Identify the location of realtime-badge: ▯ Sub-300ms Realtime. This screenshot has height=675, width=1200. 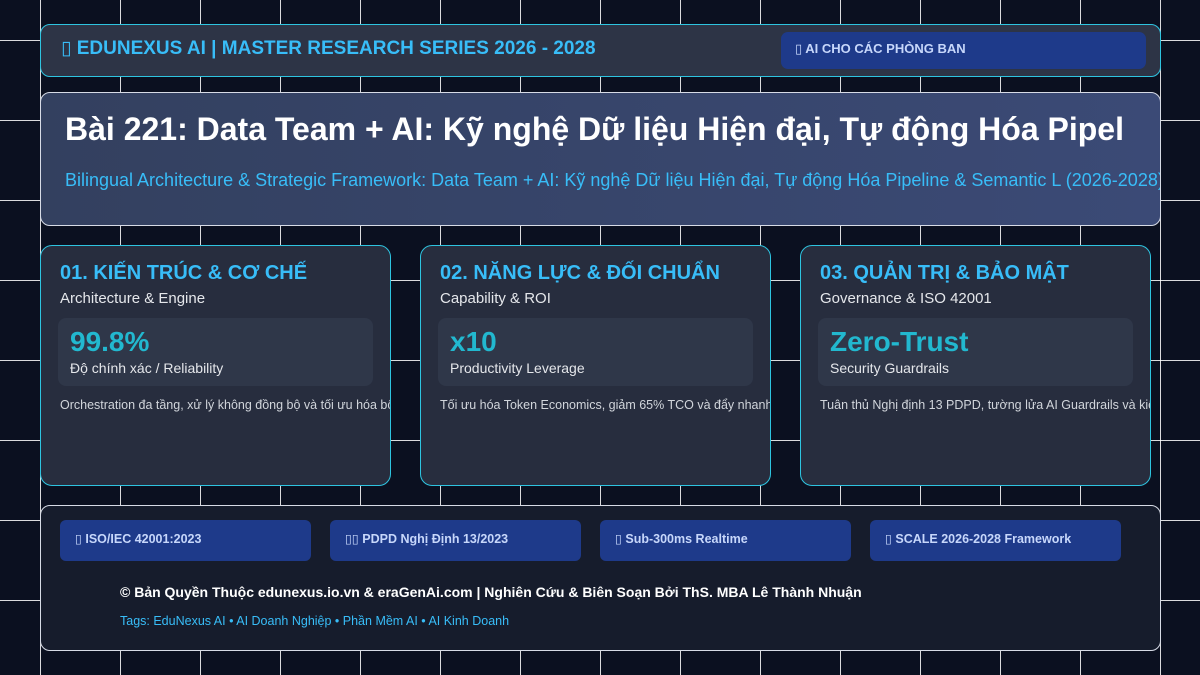
(725, 540).